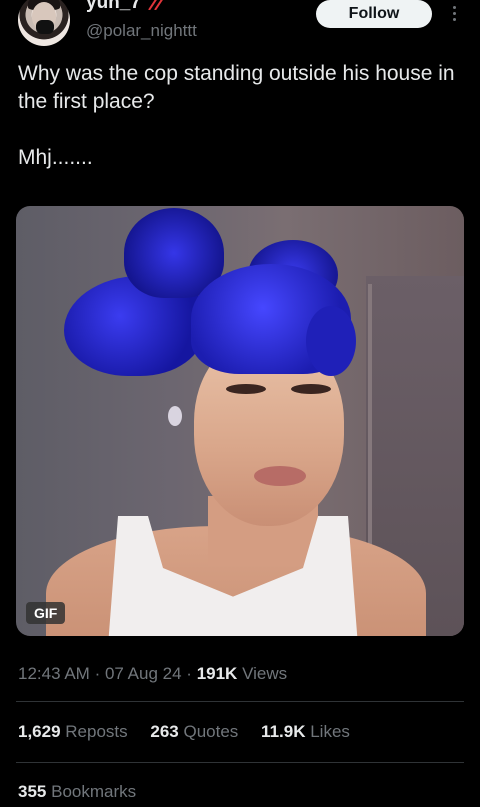 The height and width of the screenshot is (807, 480). Describe the element at coordinates (211, 731) in the screenshot. I see `quotes-label: Quotes` at that location.